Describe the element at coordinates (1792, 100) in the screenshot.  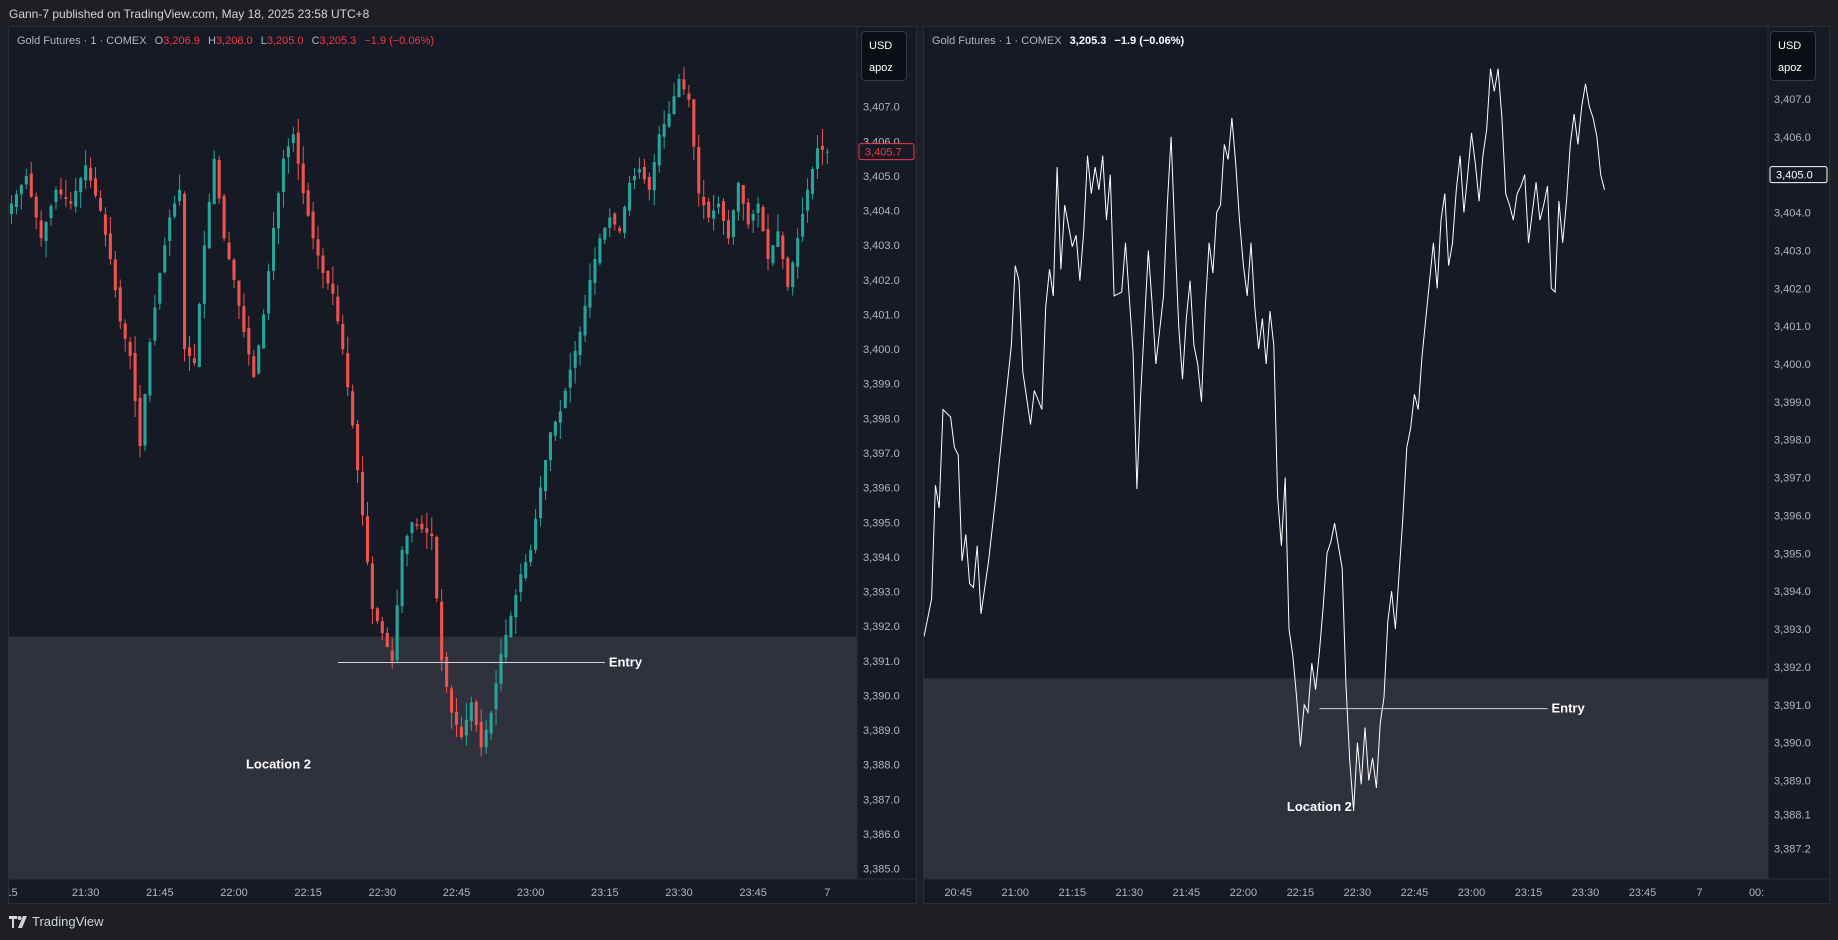
I see `y-tick-label: 3,407.0` at that location.